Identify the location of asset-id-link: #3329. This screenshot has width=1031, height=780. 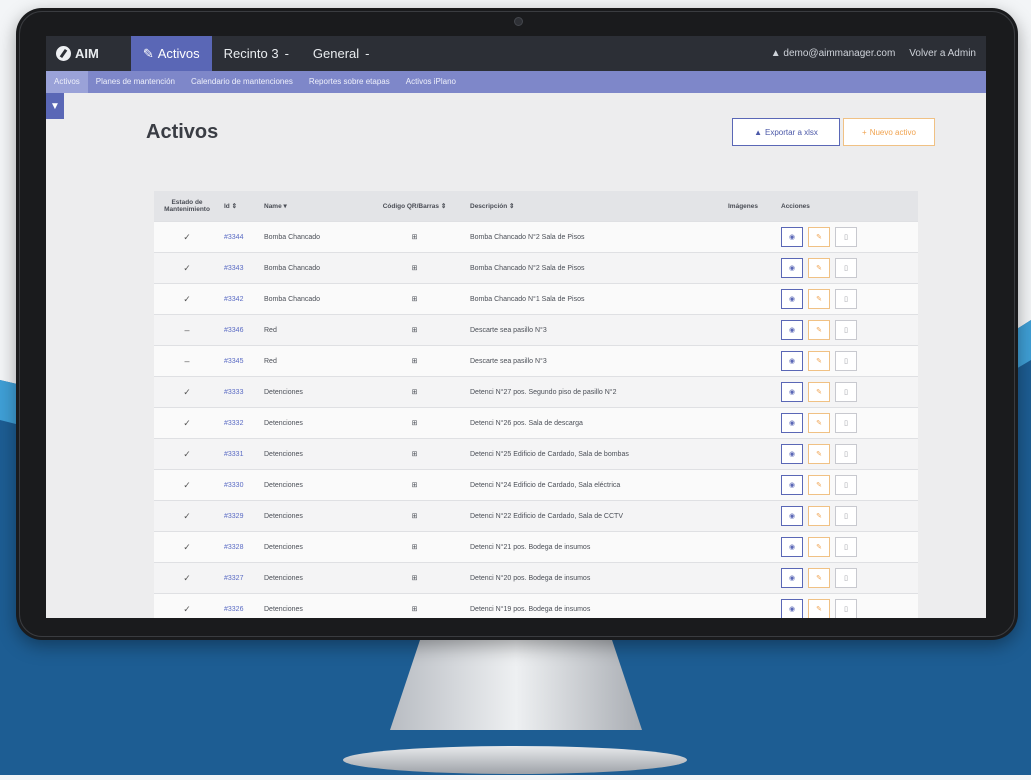
(240, 516).